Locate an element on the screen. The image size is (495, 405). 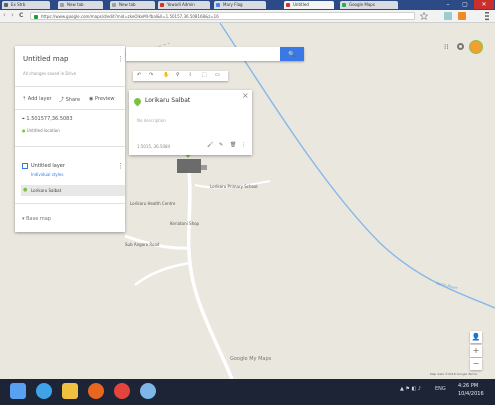
edit-icon: ✎ is located at coordinates (221, 145).